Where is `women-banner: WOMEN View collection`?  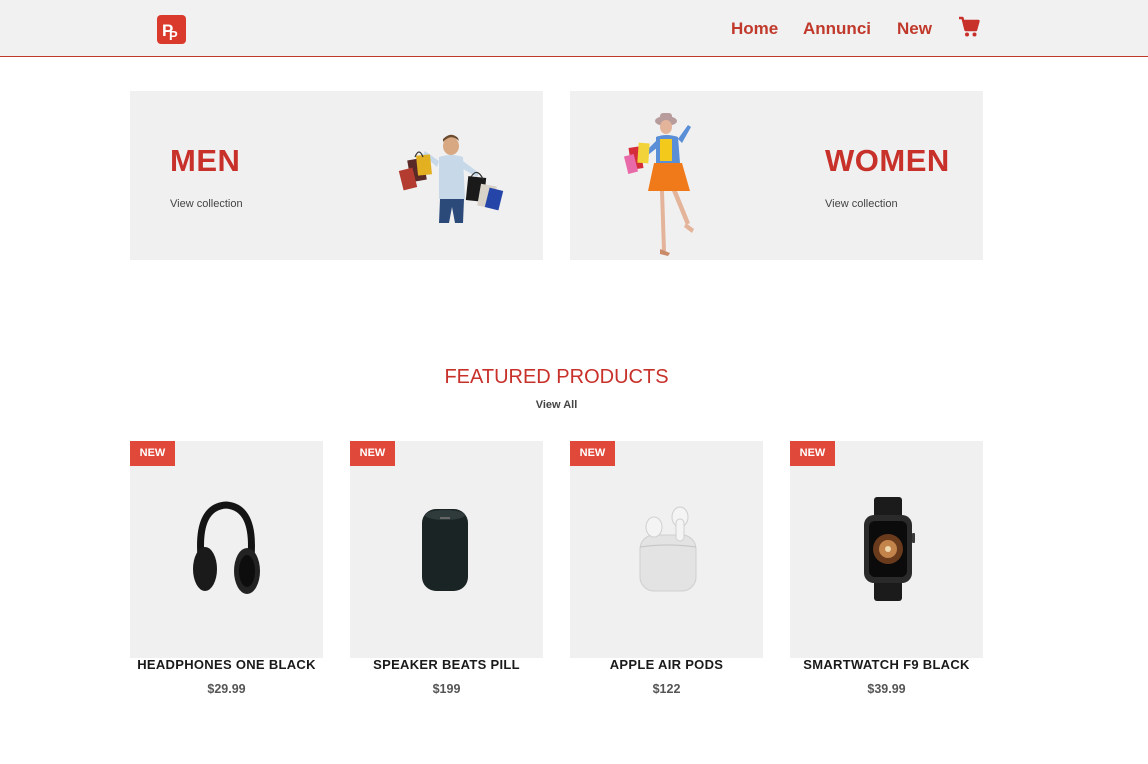
women-banner: WOMEN View collection is located at coordinates (776, 175).